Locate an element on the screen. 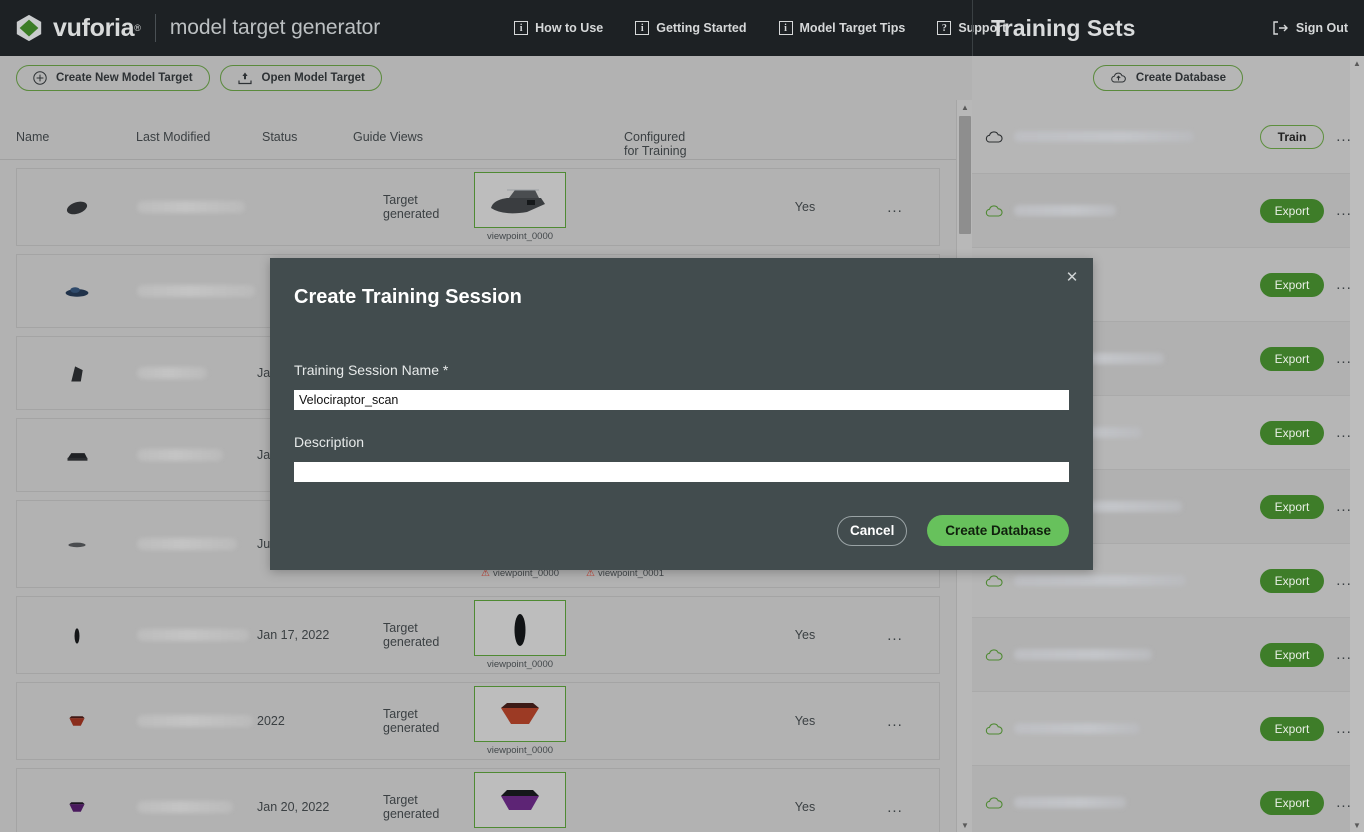 The image size is (1364, 832). brand-trademark: ® is located at coordinates (137, 28).